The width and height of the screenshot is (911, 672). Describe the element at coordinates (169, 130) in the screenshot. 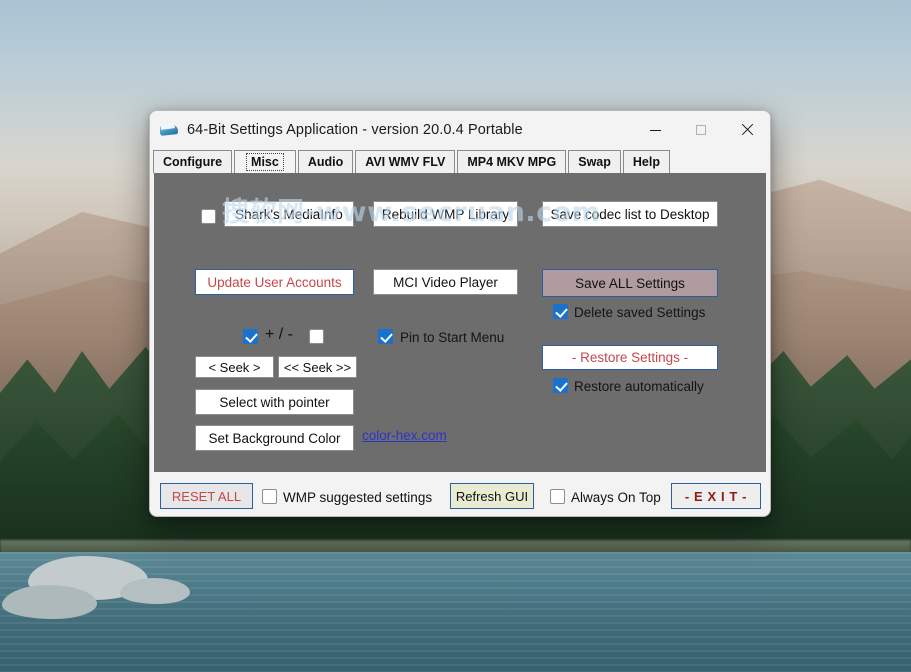

I see `app-icon` at that location.